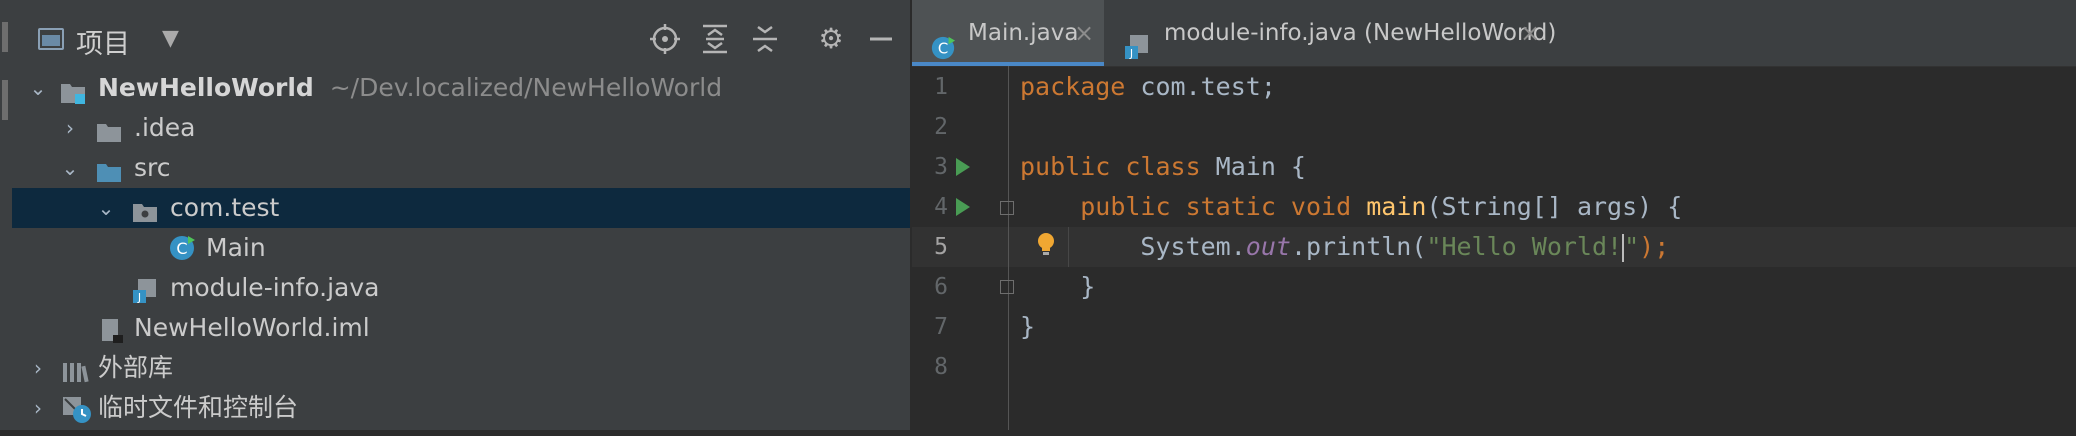 This screenshot has width=2076, height=436. What do you see at coordinates (1358, 246) in the screenshot?
I see `code-text: .println(` at bounding box center [1358, 246].